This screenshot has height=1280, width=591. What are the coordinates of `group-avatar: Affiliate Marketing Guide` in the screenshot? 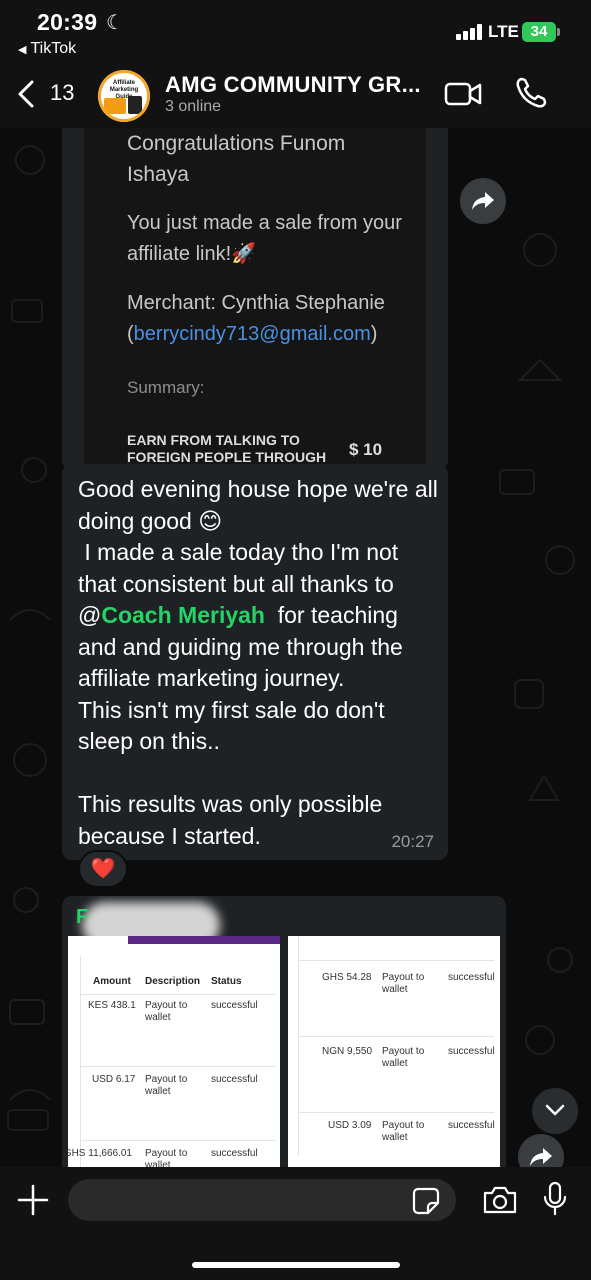 It's located at (124, 96).